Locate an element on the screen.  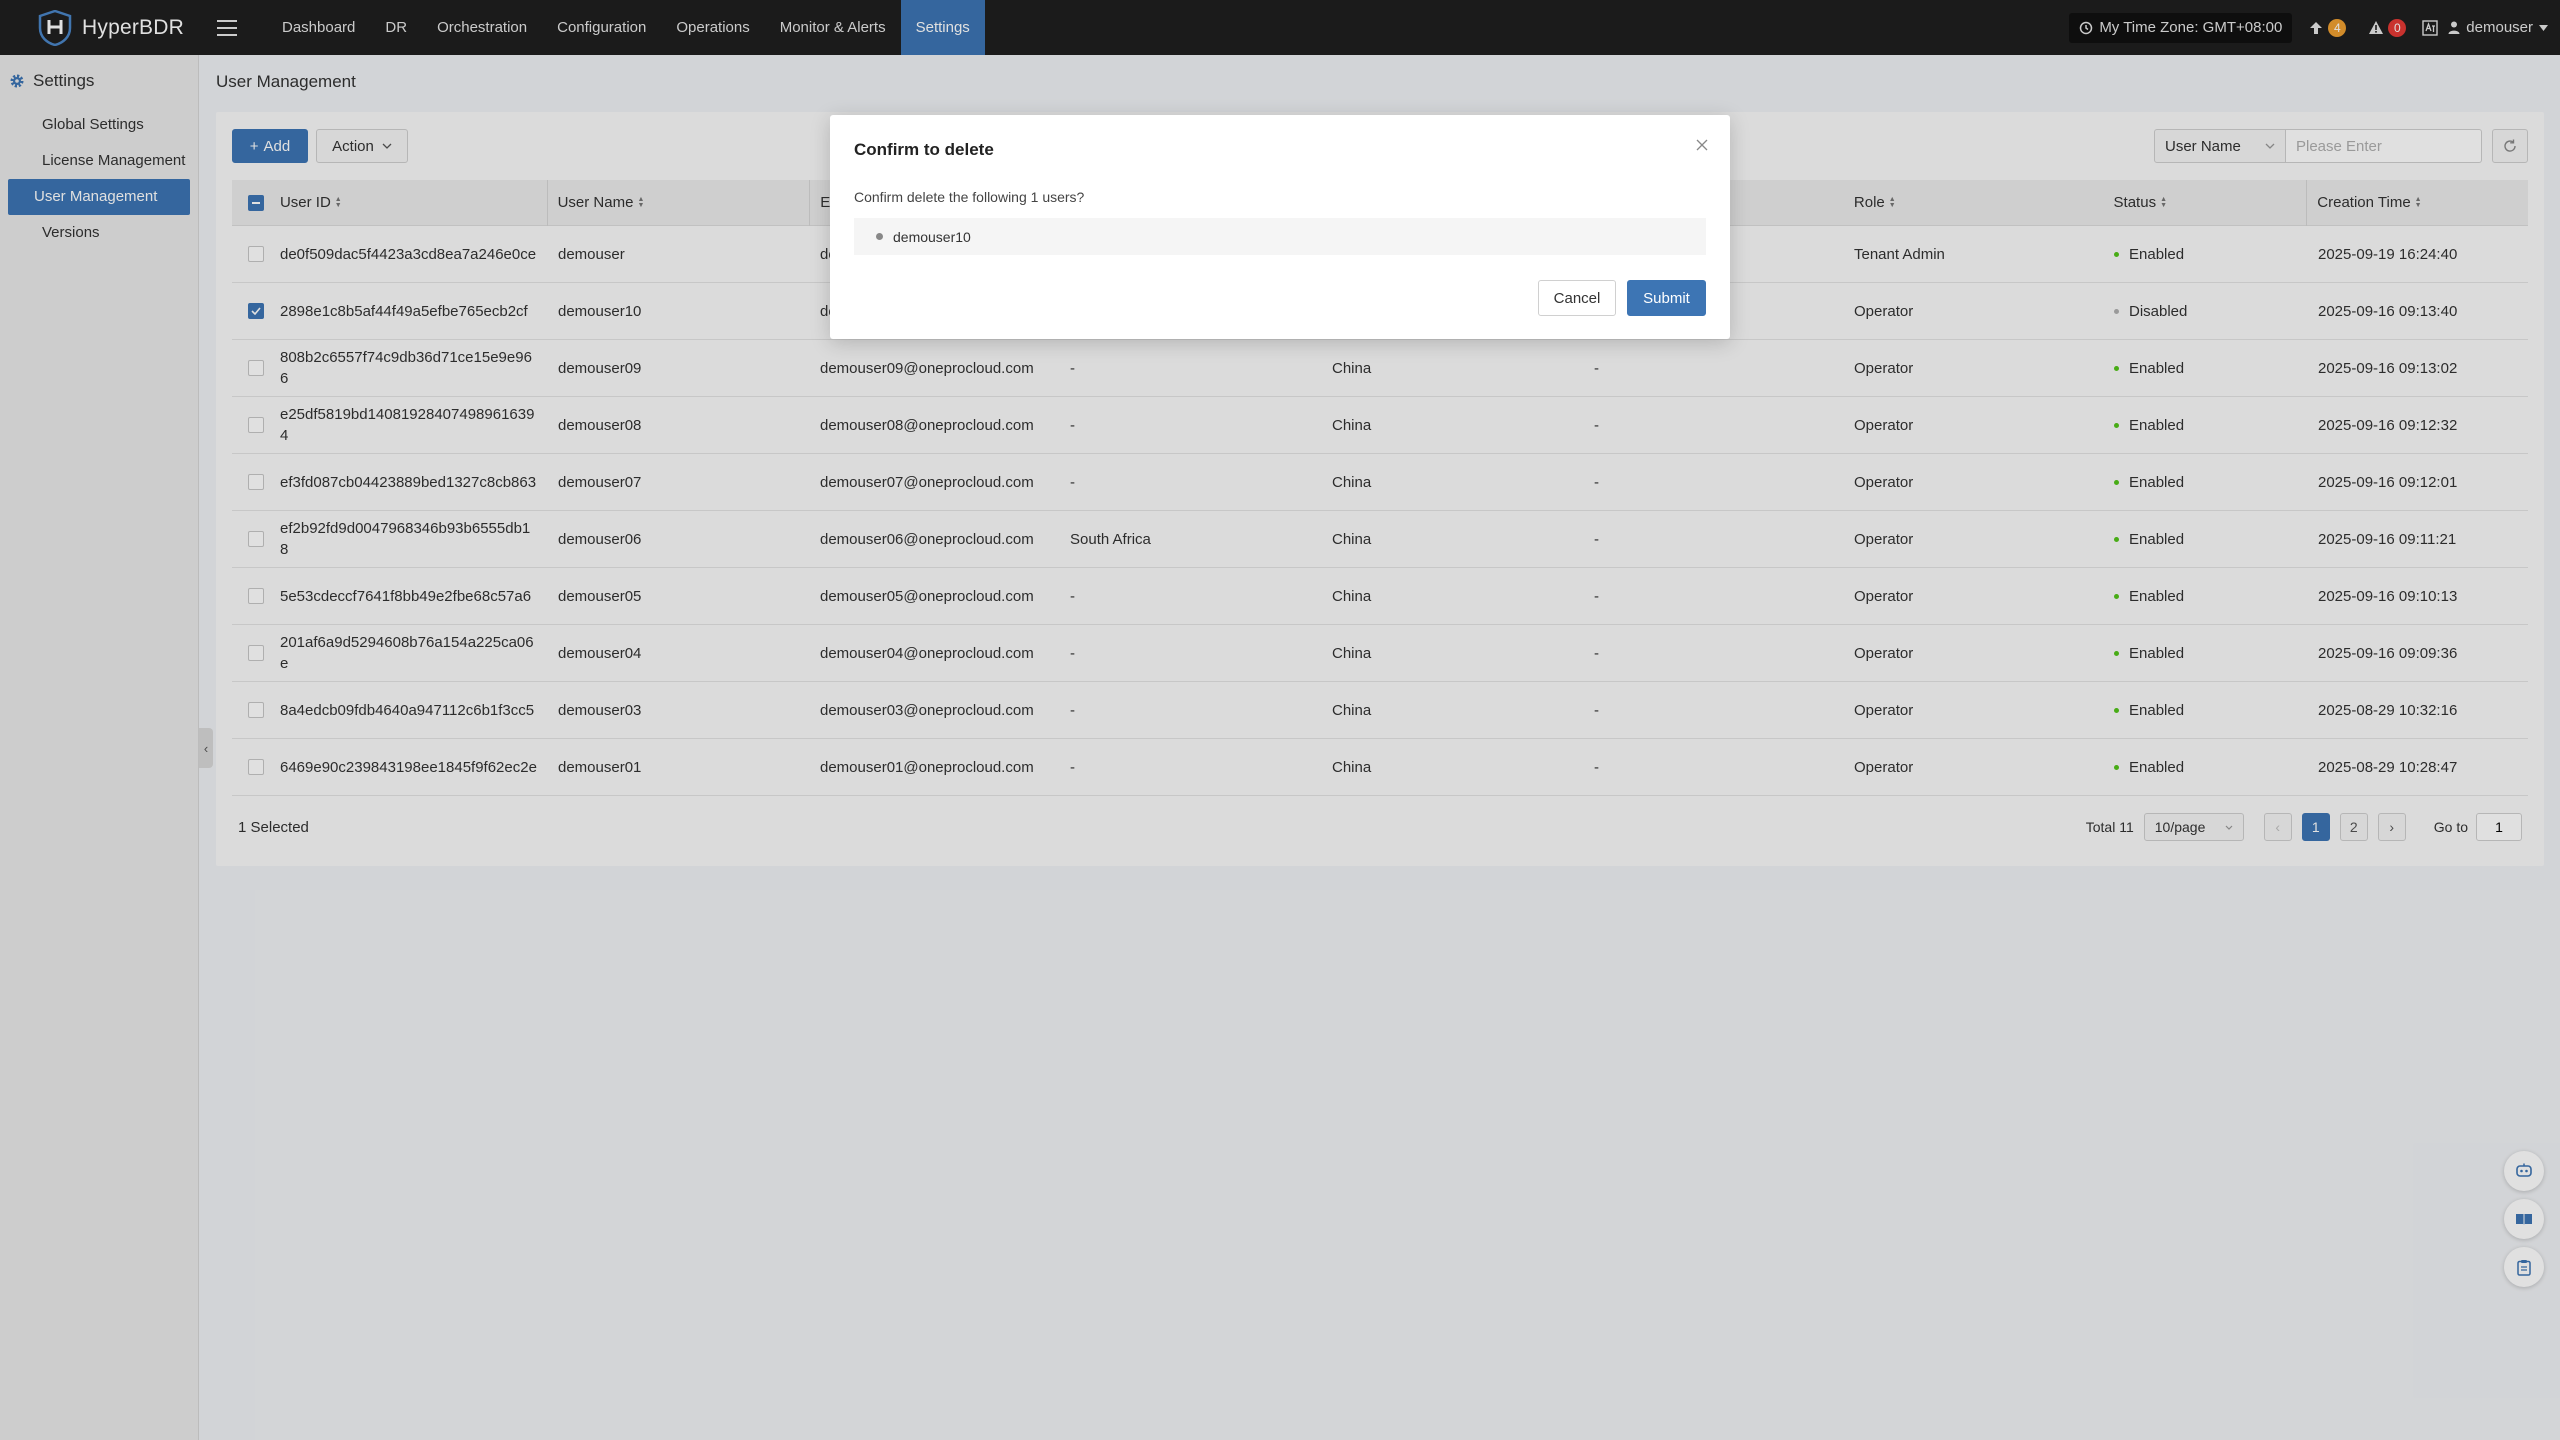
submit-button: Submit is located at coordinates (1666, 298).